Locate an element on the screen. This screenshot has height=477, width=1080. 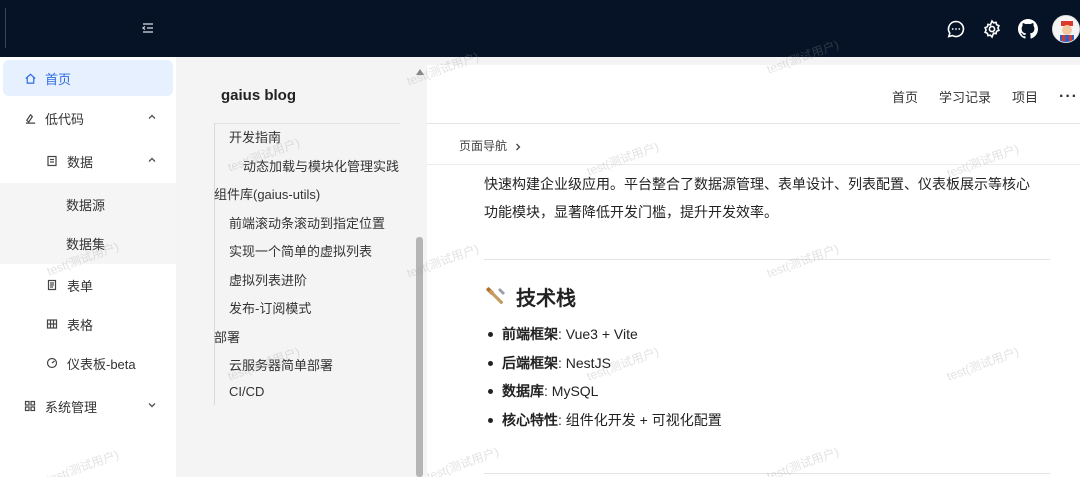
chevron-down-icon is located at coordinates (152, 405).